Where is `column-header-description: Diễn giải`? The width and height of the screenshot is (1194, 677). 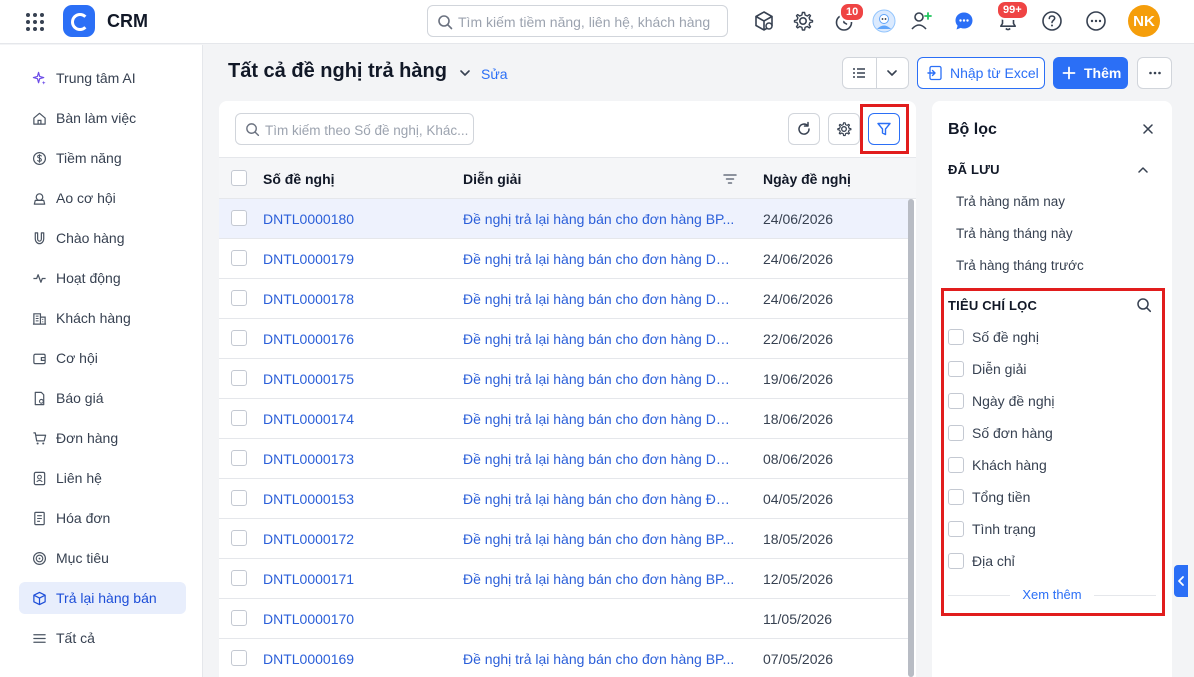 column-header-description: Diễn giải is located at coordinates (492, 179).